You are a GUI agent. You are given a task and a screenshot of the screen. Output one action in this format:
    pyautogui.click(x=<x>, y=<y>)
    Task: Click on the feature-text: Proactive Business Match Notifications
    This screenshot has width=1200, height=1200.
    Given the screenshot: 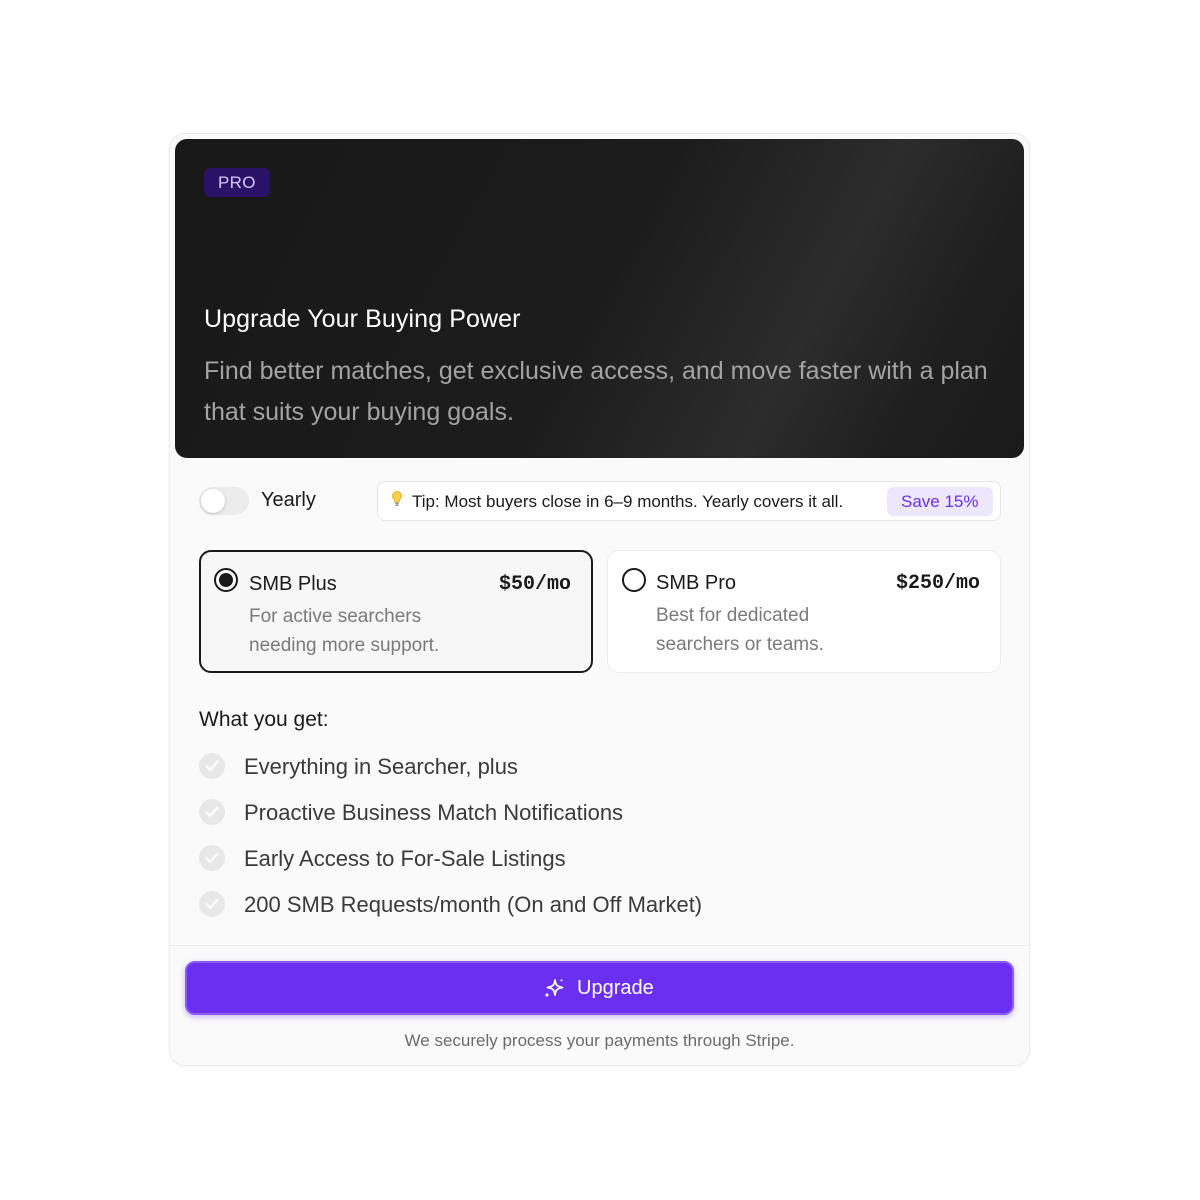 What is the action you would take?
    pyautogui.click(x=434, y=812)
    